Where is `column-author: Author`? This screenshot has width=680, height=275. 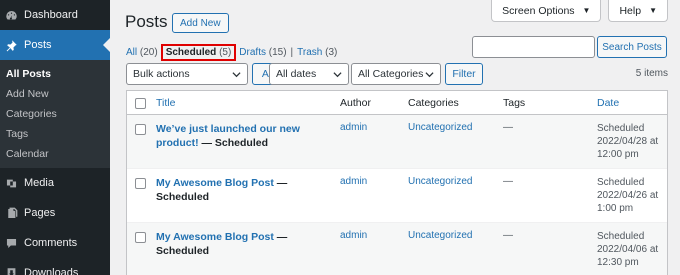 column-author: Author is located at coordinates (355, 103).